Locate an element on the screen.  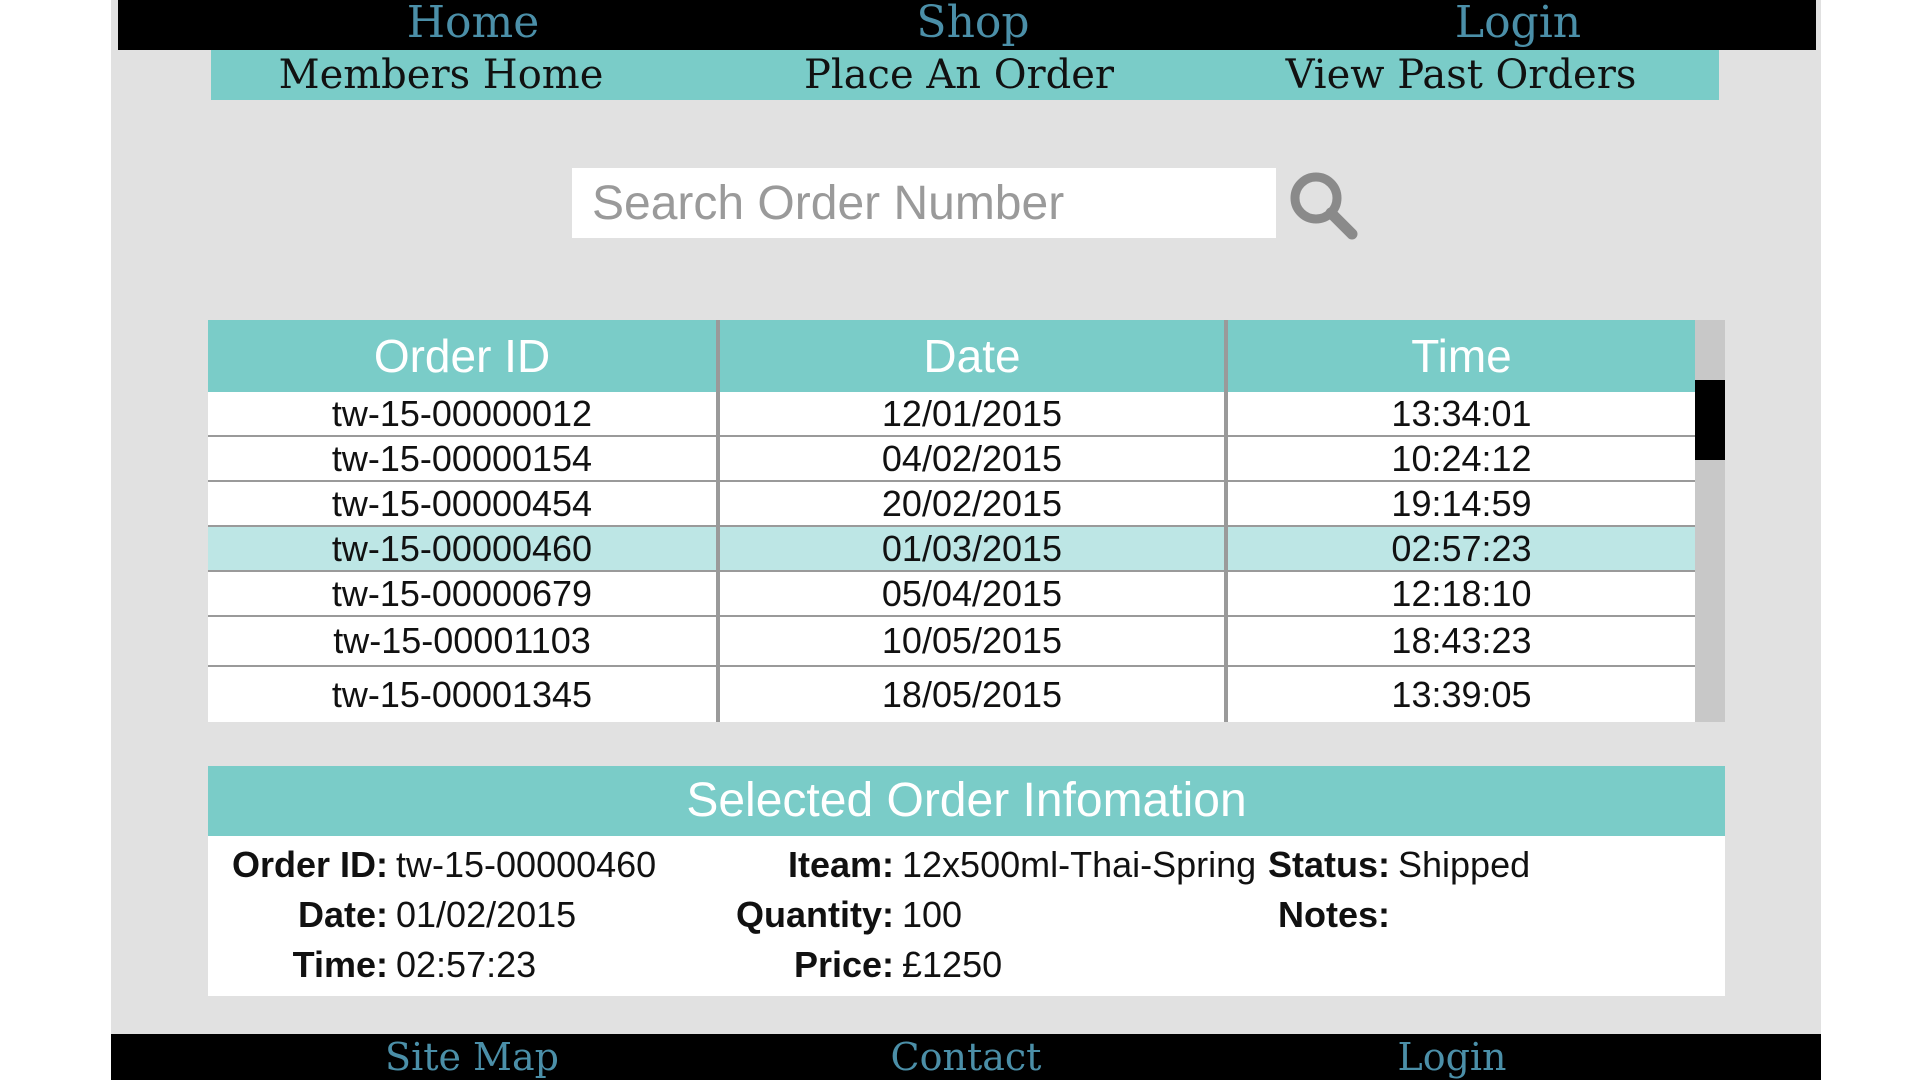
table-row: tw-15-00000154 04/02/2015 10:24:12 is located at coordinates (951, 459).